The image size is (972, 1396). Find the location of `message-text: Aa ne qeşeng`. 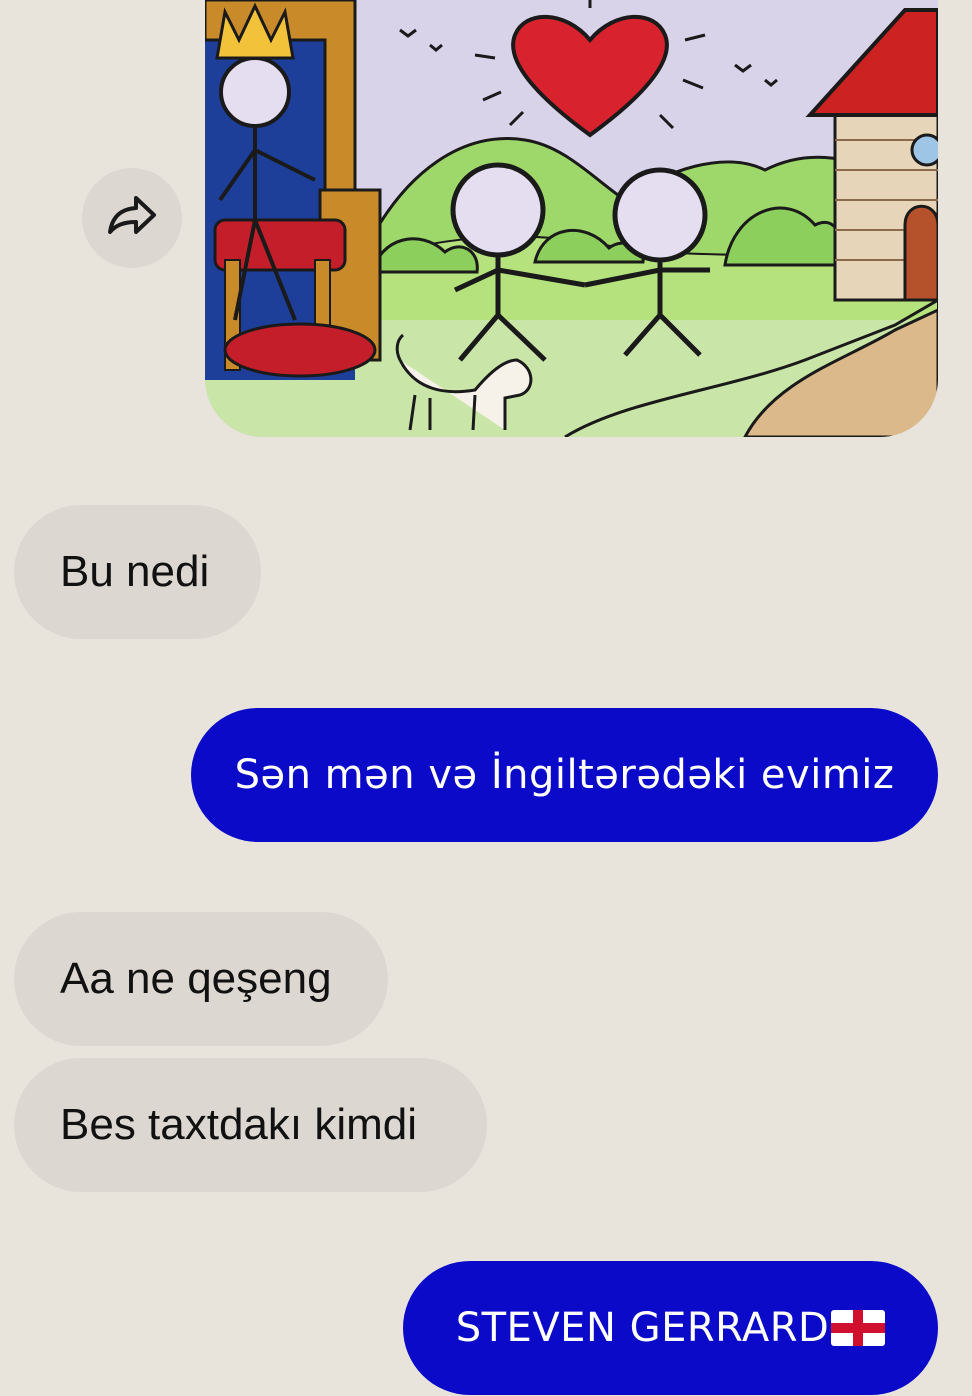

message-text: Aa ne qeşeng is located at coordinates (196, 978).